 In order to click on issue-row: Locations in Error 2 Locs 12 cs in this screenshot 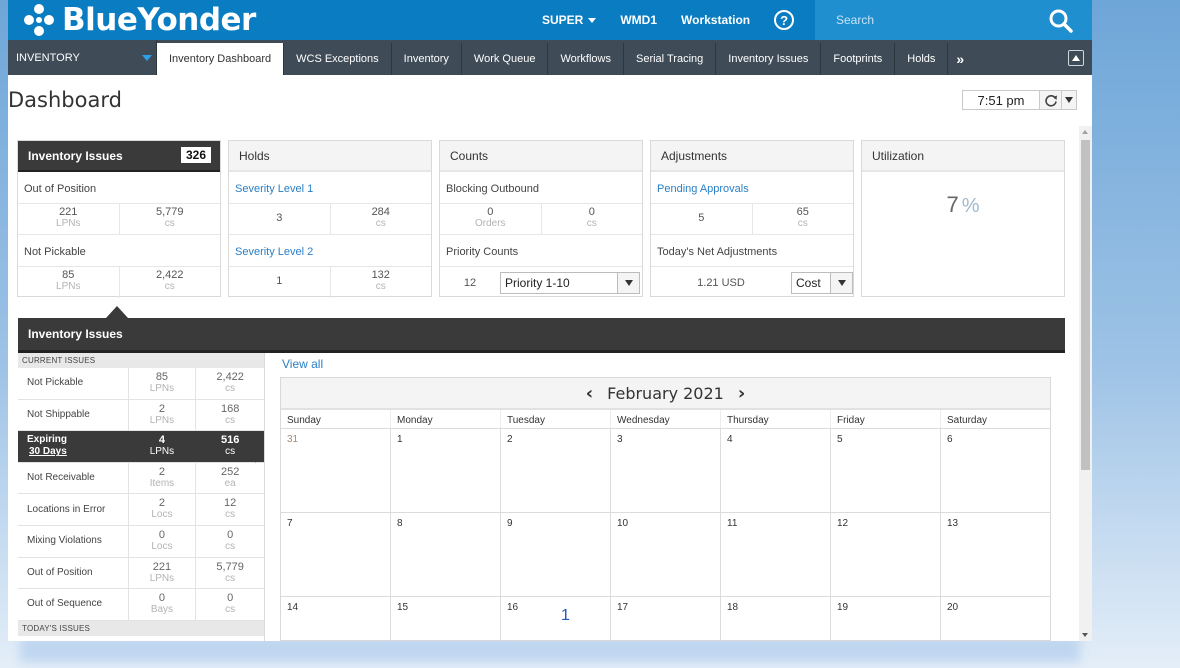, I will do `click(141, 510)`.